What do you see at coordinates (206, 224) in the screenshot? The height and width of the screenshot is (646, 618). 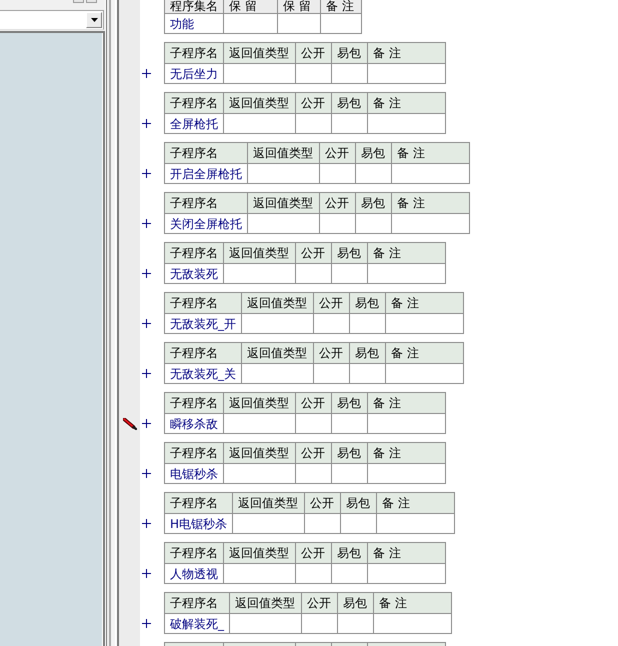 I see `table-cell: 关闭全屏枪托` at bounding box center [206, 224].